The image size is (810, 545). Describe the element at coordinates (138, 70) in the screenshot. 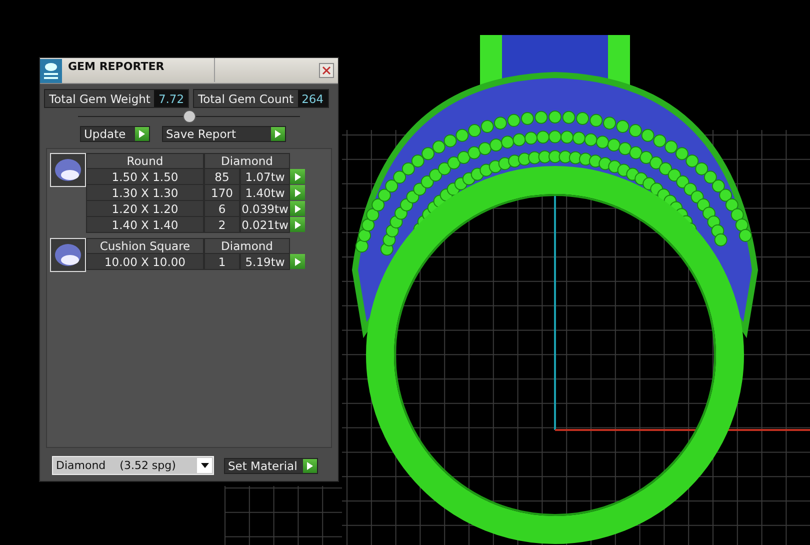

I see `window-title: GEM REPORTER` at that location.